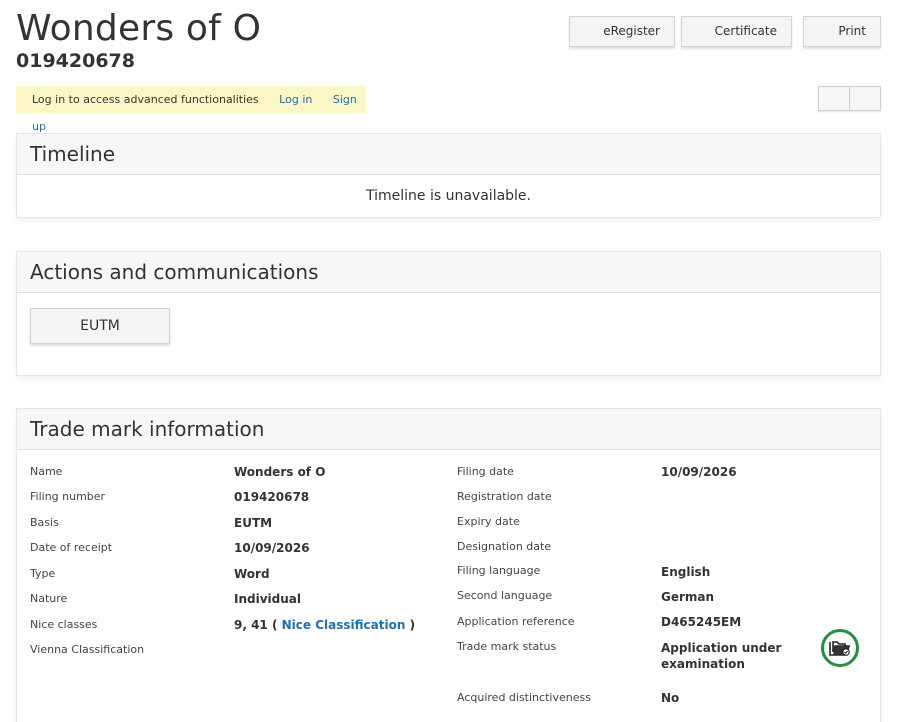  I want to click on label-type: Type, so click(43, 573).